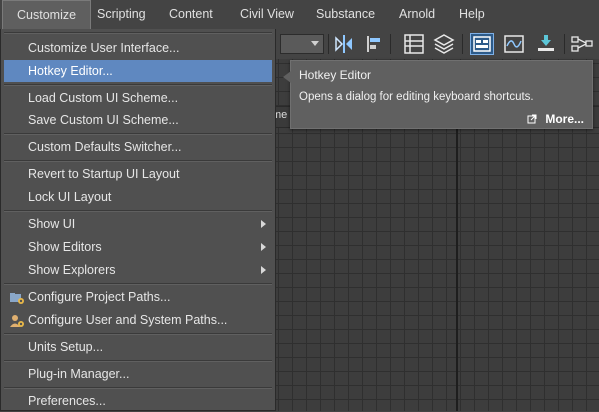  What do you see at coordinates (532, 118) in the screenshot?
I see `external-link-icon` at bounding box center [532, 118].